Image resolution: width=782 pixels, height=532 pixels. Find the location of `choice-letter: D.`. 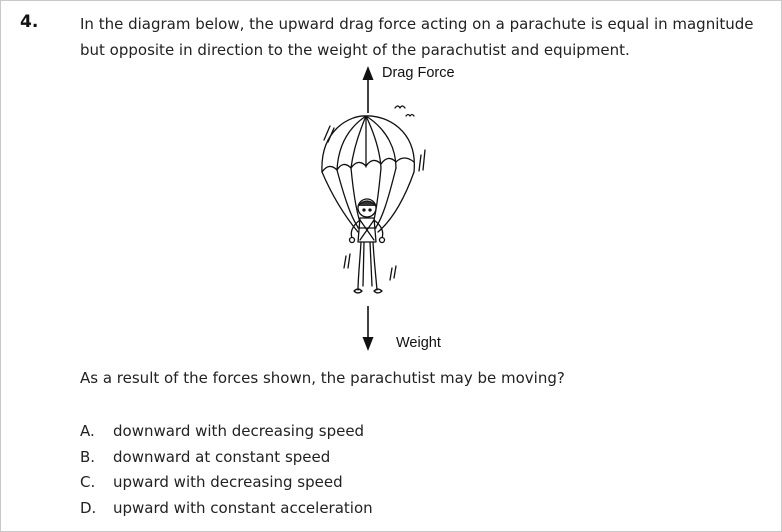

choice-letter: D. is located at coordinates (88, 507).